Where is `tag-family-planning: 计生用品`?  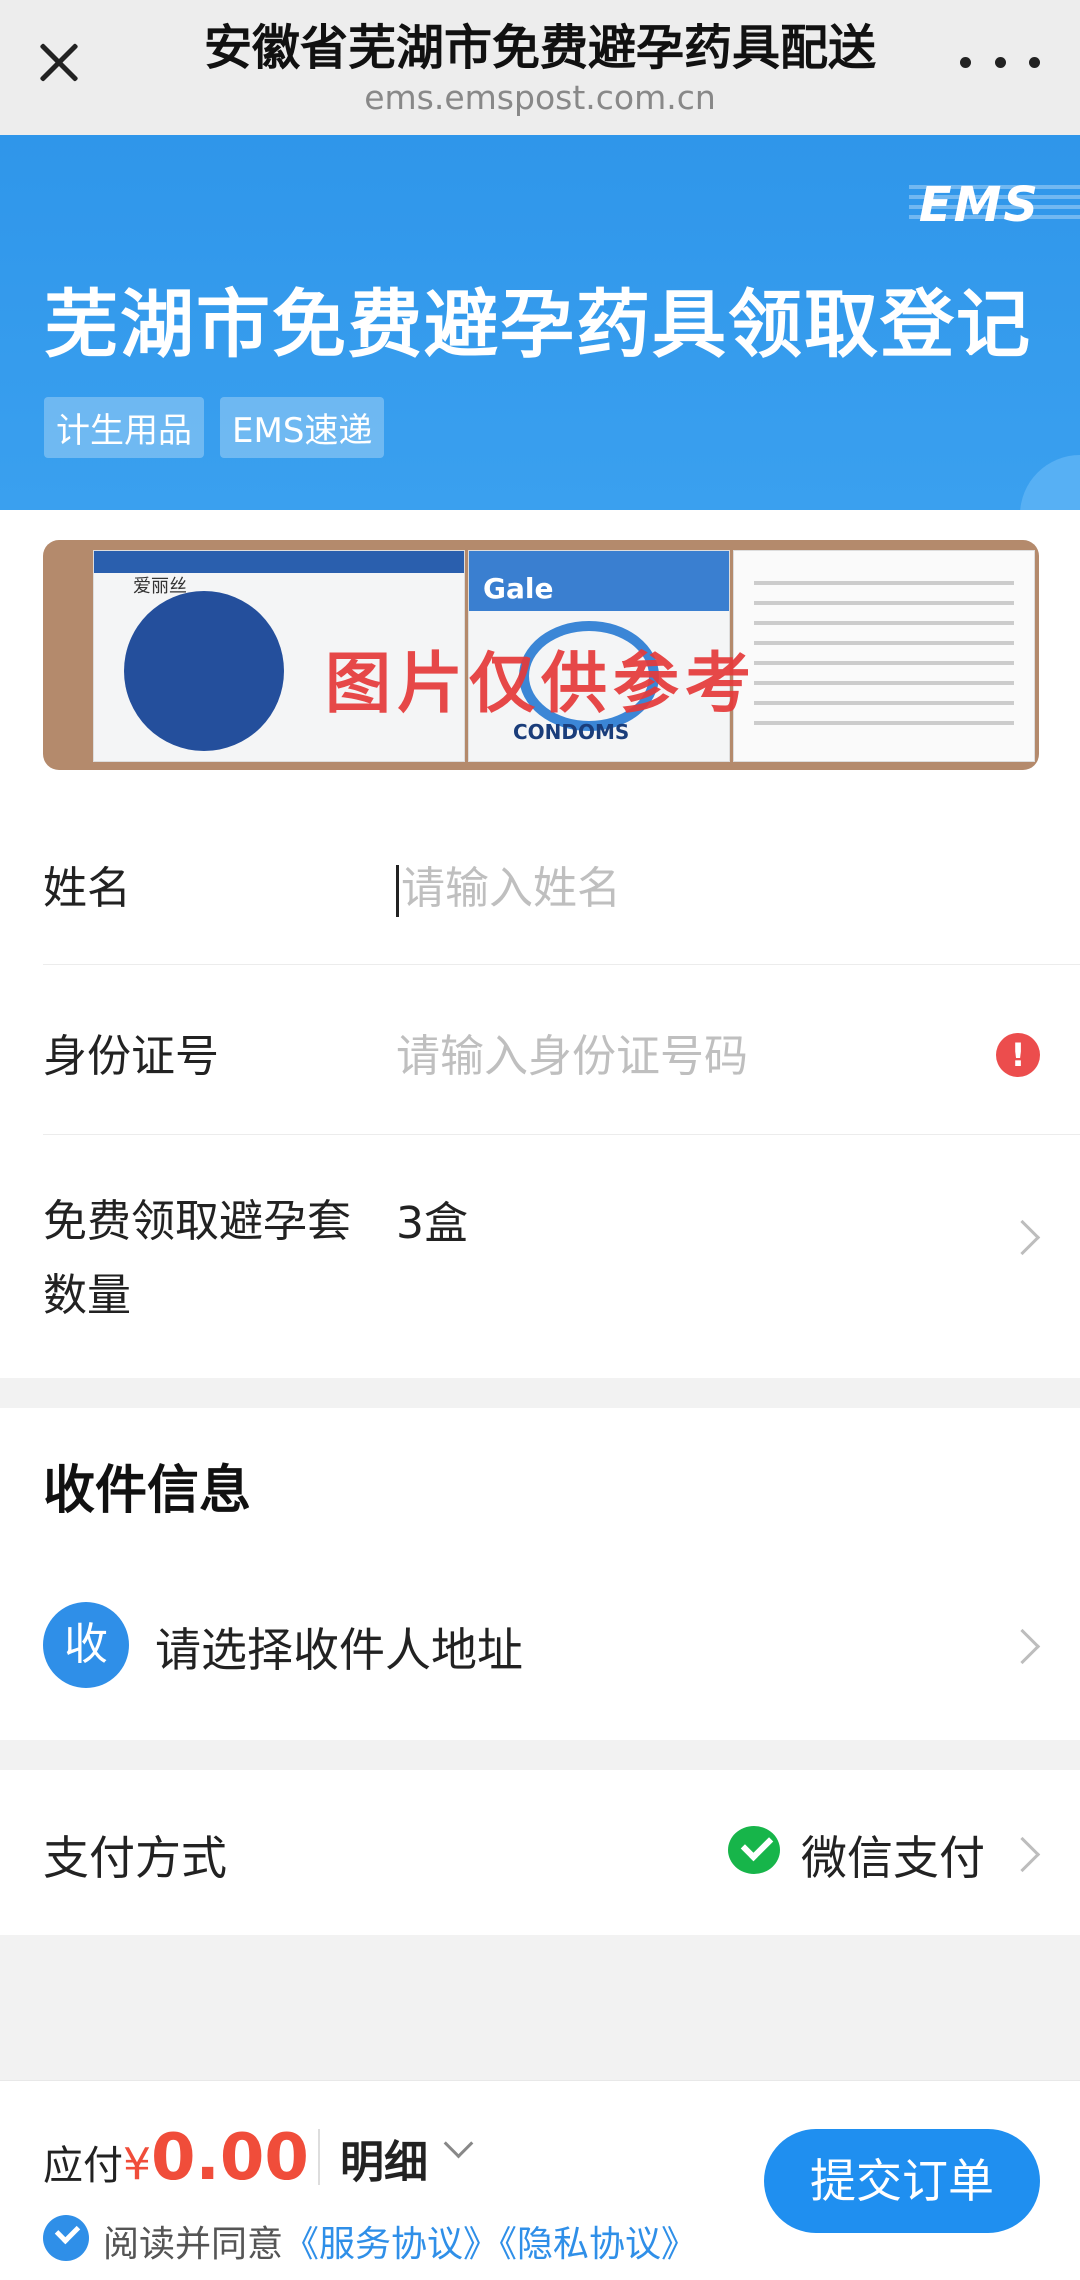 tag-family-planning: 计生用品 is located at coordinates (124, 427).